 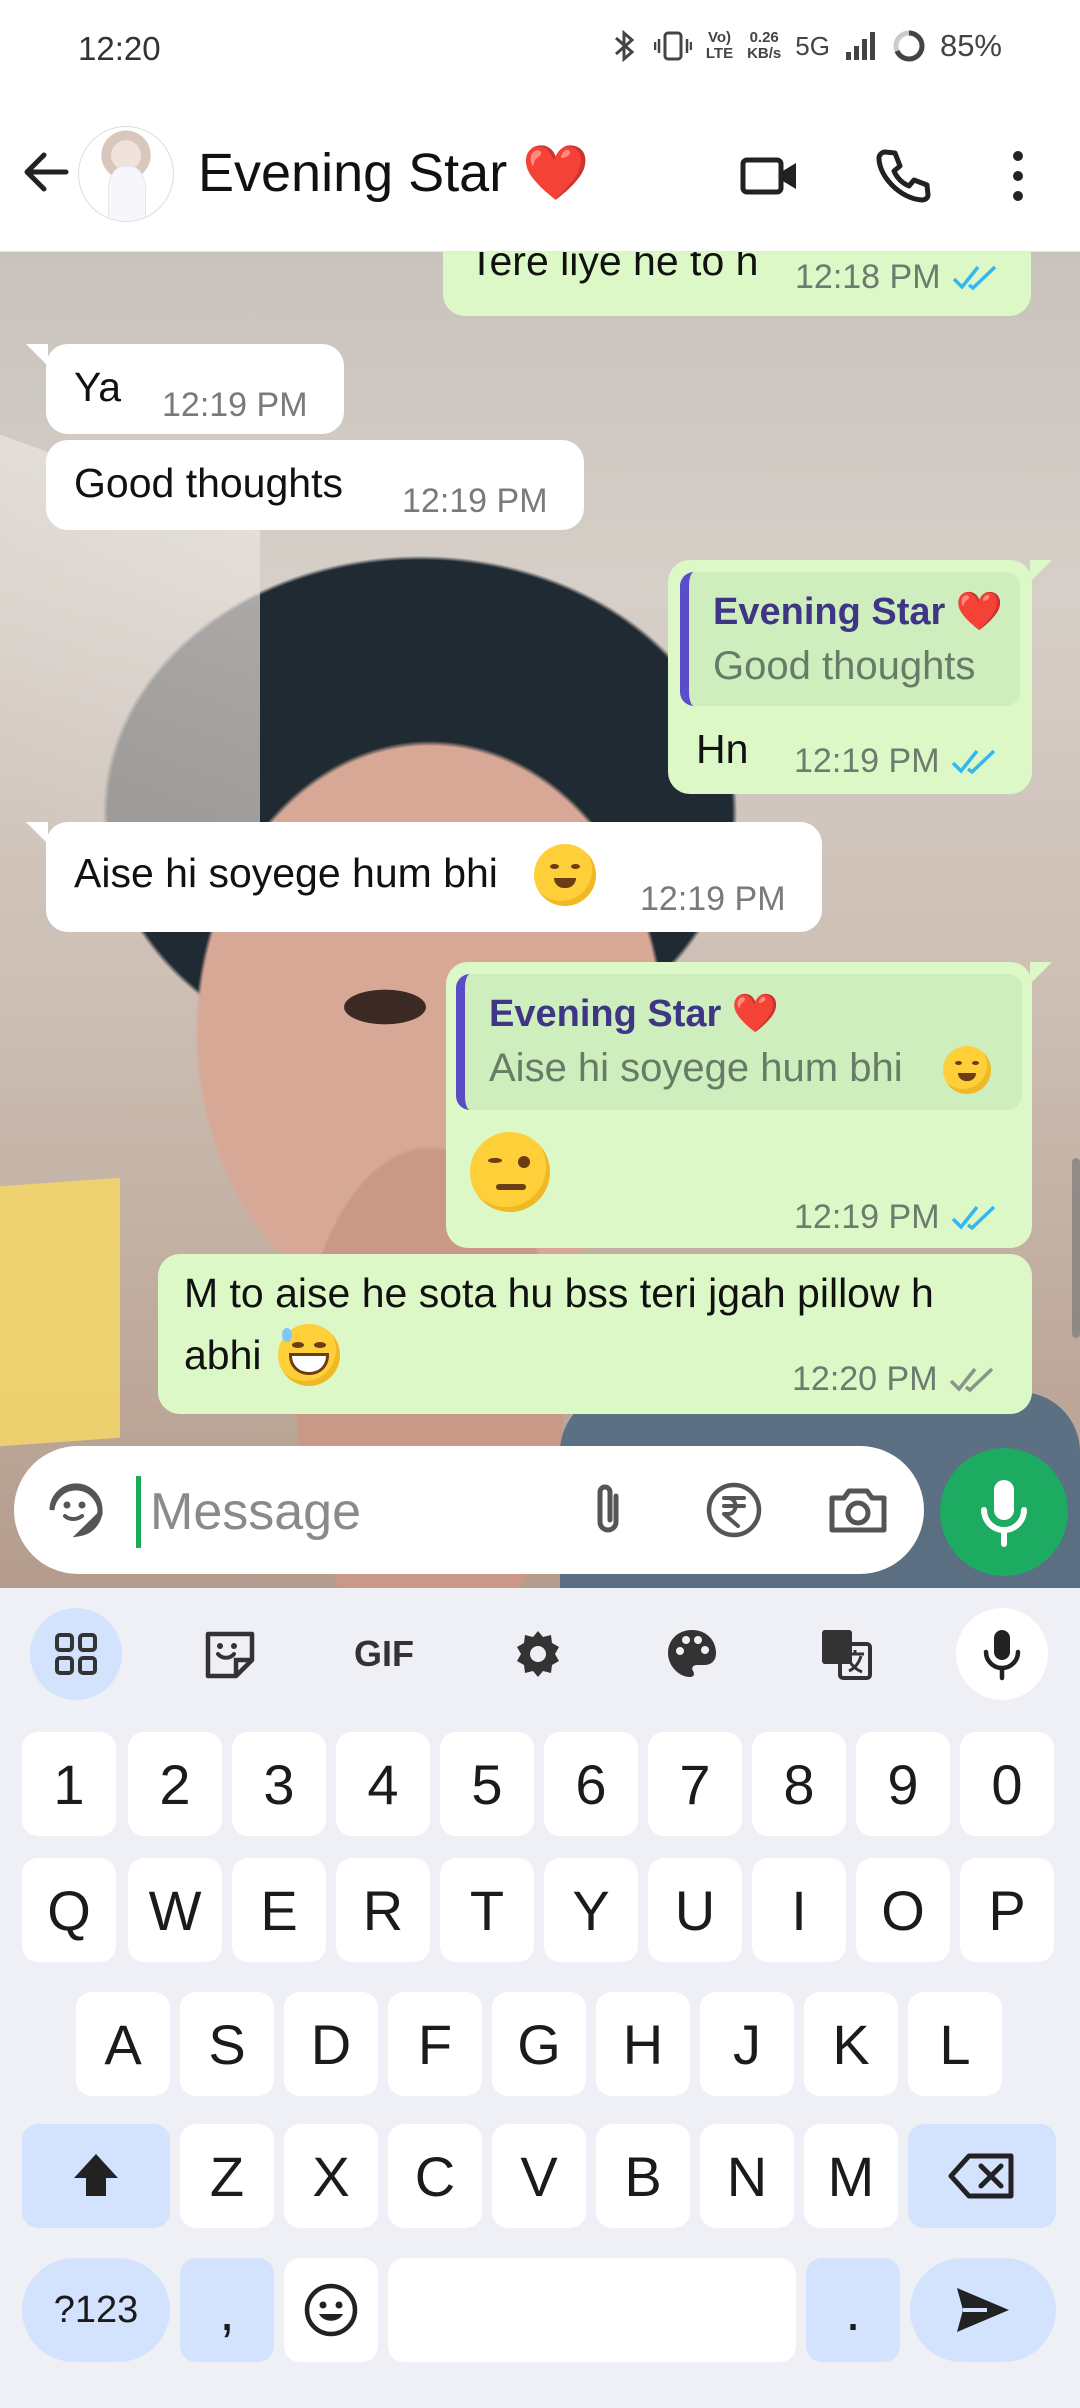 I want to click on battery-percent: 85%, so click(x=970, y=45).